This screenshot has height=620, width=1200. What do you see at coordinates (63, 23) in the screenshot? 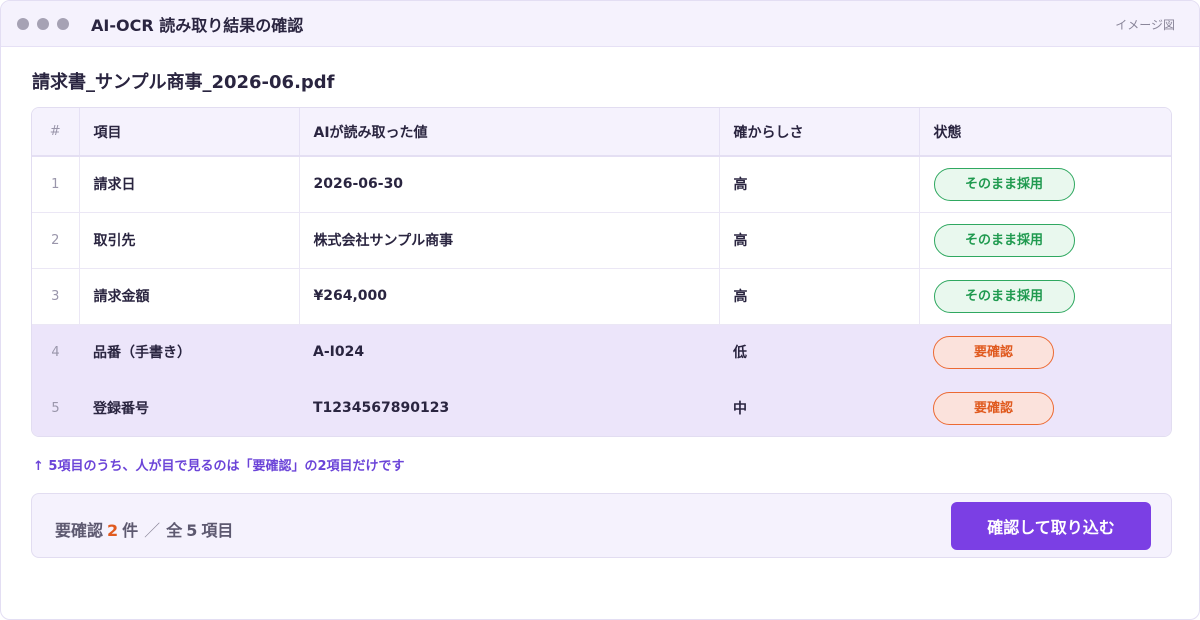
I see `maximize-dot-icon` at bounding box center [63, 23].